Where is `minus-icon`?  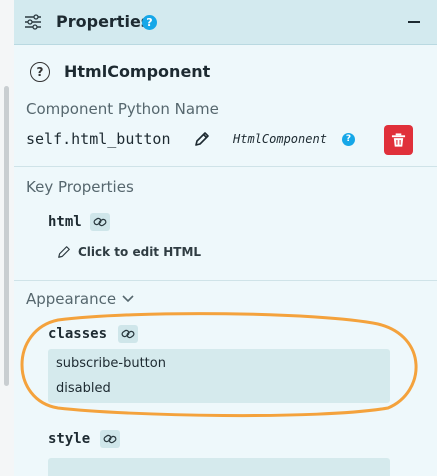
minus-icon is located at coordinates (414, 22).